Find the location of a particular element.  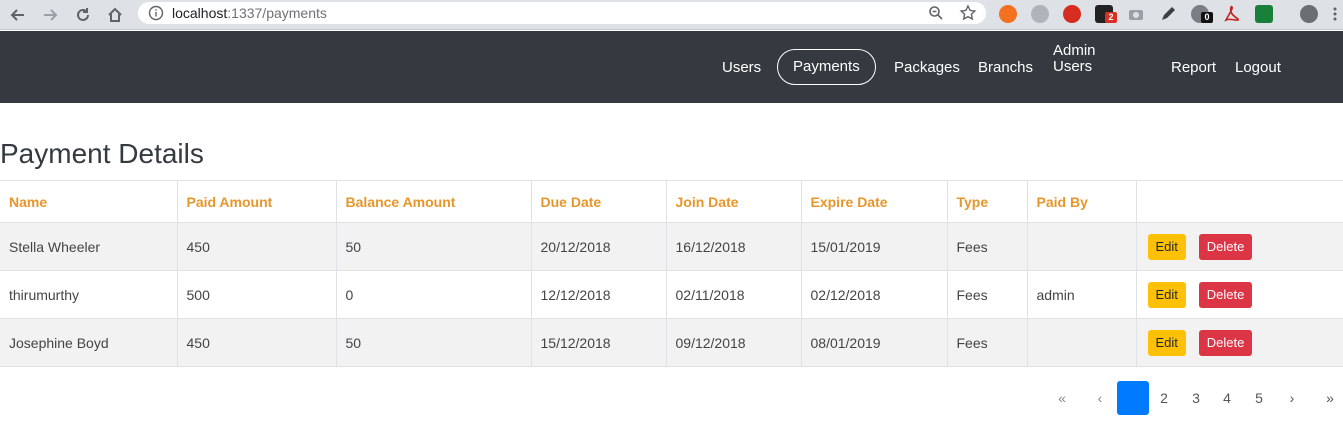

pagination-page-5: 5 is located at coordinates (1259, 398).